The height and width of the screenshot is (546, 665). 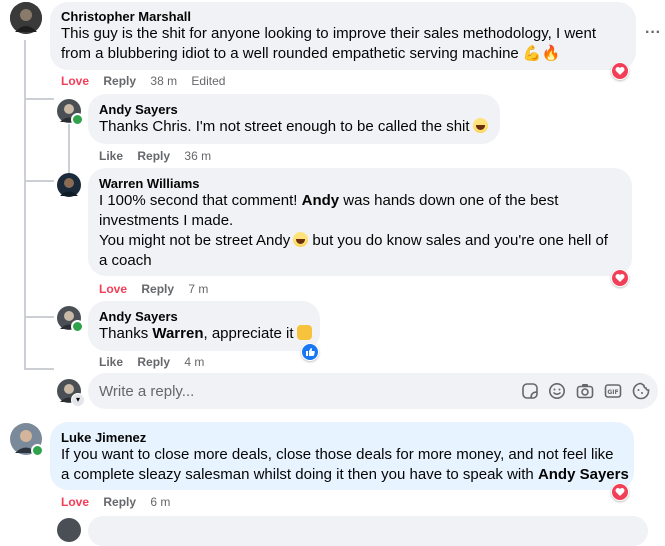 What do you see at coordinates (148, 81) in the screenshot?
I see `comment-actions: Love Reply 38 m Edited` at bounding box center [148, 81].